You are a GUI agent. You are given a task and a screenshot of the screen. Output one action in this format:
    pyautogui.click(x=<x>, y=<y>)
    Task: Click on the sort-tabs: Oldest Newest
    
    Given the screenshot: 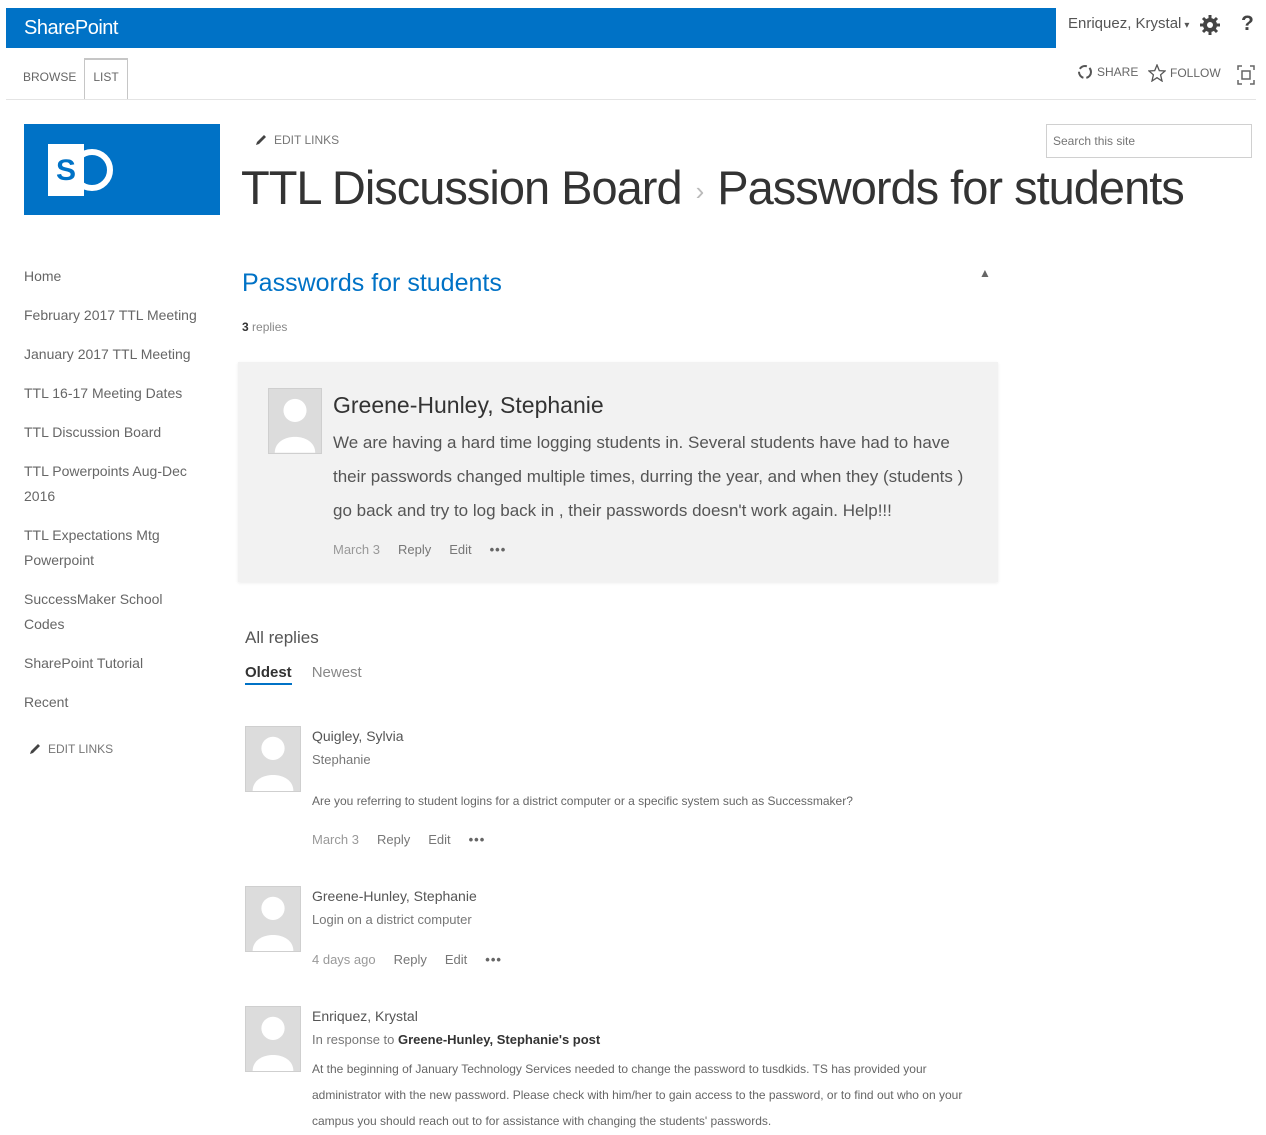 What is the action you would take?
    pyautogui.click(x=303, y=674)
    